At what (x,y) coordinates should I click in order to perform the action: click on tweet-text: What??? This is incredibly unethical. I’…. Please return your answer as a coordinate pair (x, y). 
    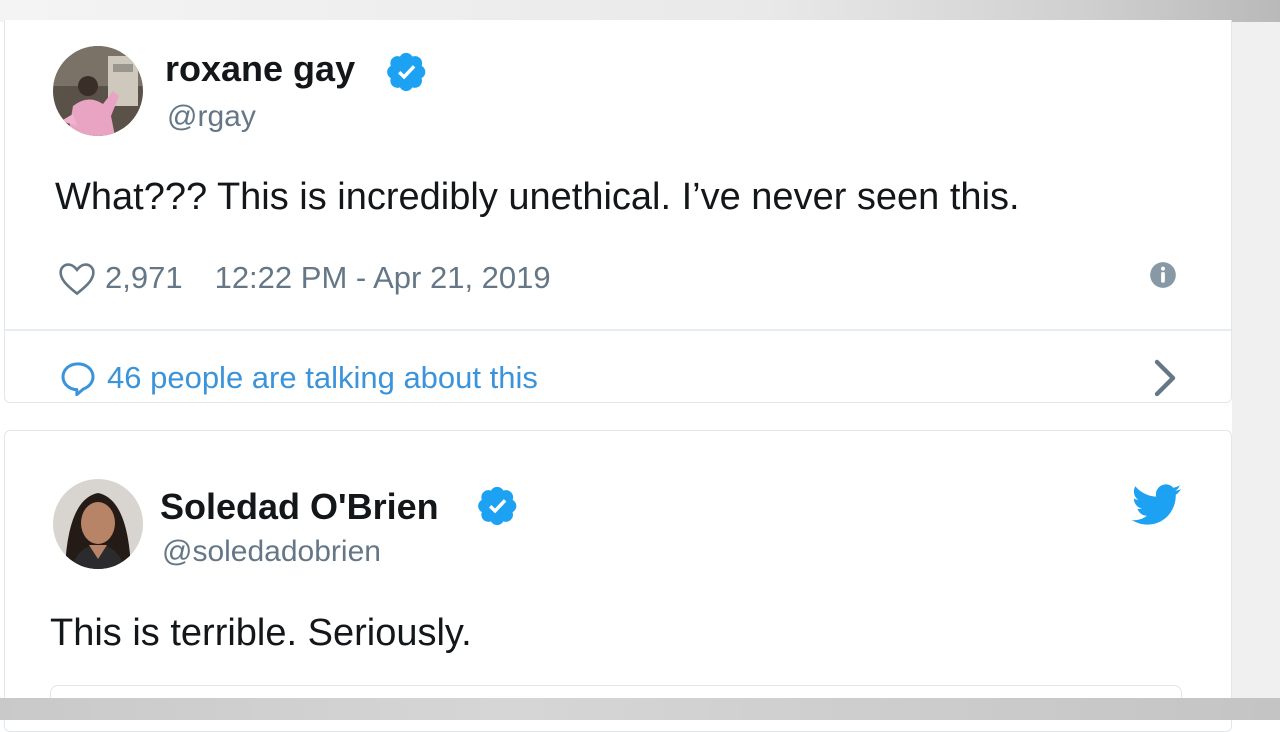
    Looking at the image, I should click on (537, 197).